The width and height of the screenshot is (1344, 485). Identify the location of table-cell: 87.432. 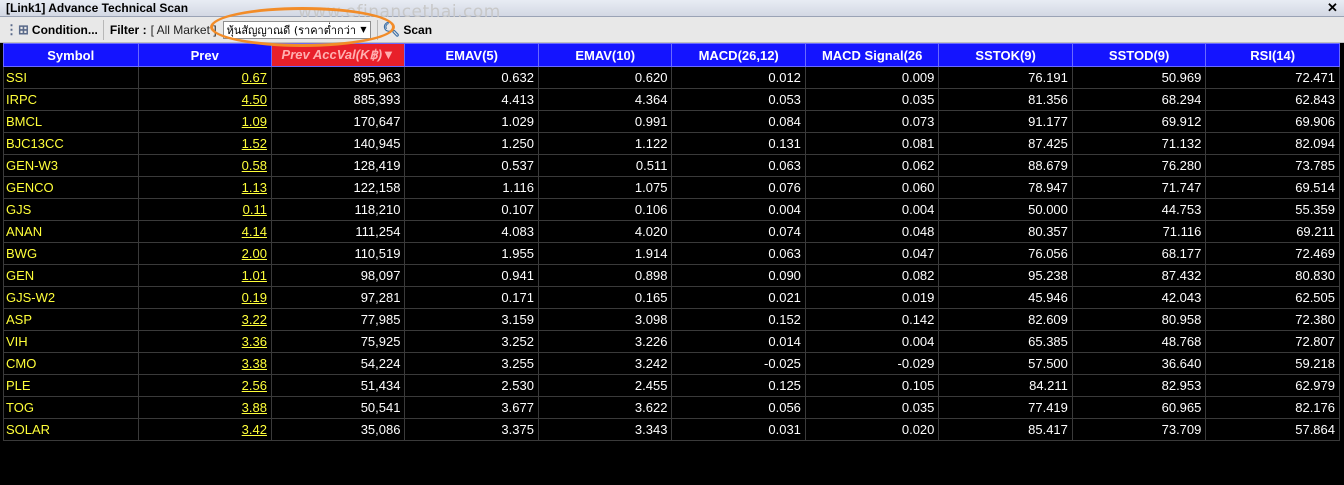
(1139, 275).